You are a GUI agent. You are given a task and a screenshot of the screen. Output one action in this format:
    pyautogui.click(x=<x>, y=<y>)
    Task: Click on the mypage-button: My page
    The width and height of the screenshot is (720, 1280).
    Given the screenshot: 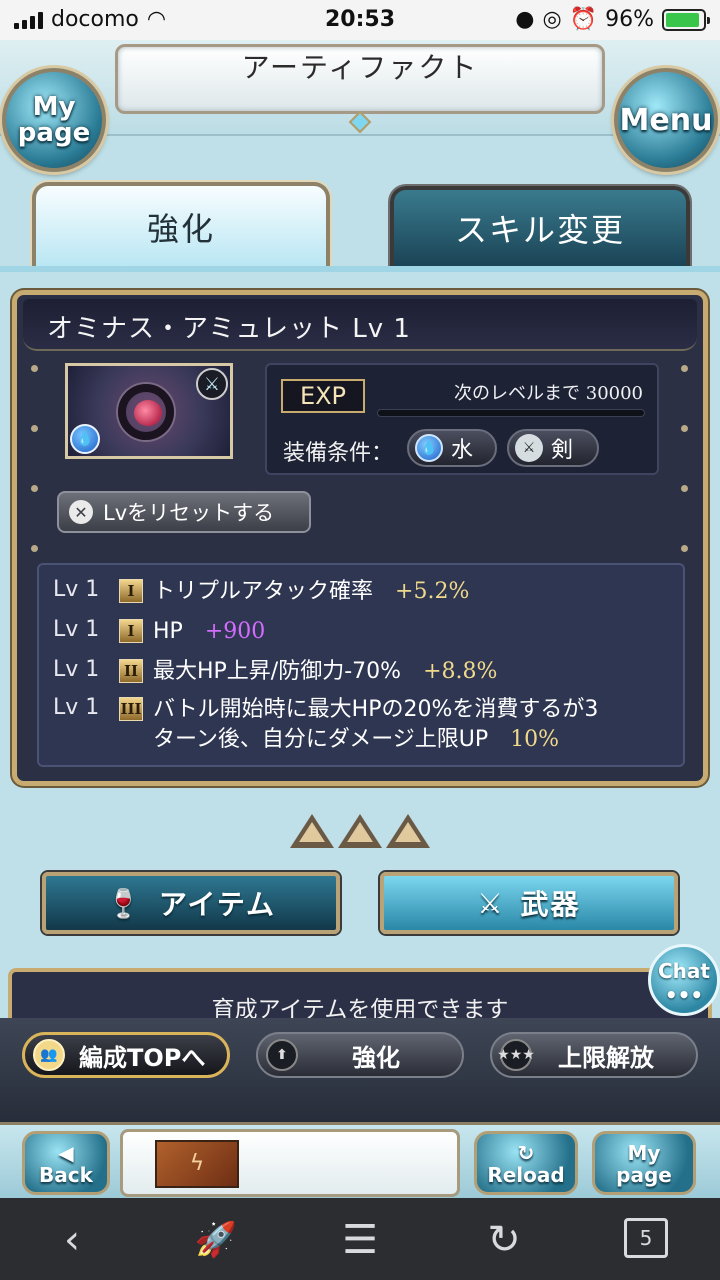 What is the action you would take?
    pyautogui.click(x=54, y=120)
    